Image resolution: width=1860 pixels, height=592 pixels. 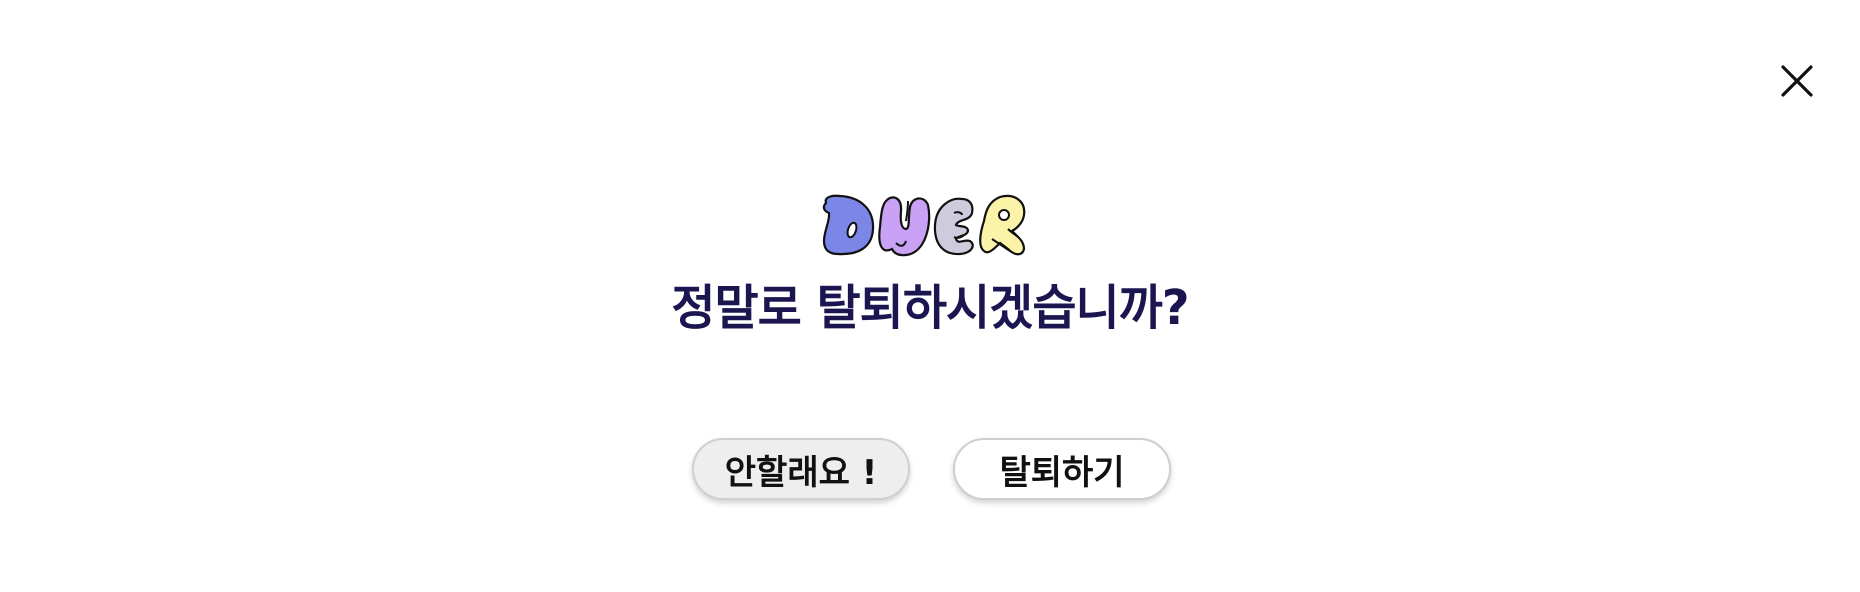 I want to click on cancel-button: 안할래요 !, so click(x=801, y=469).